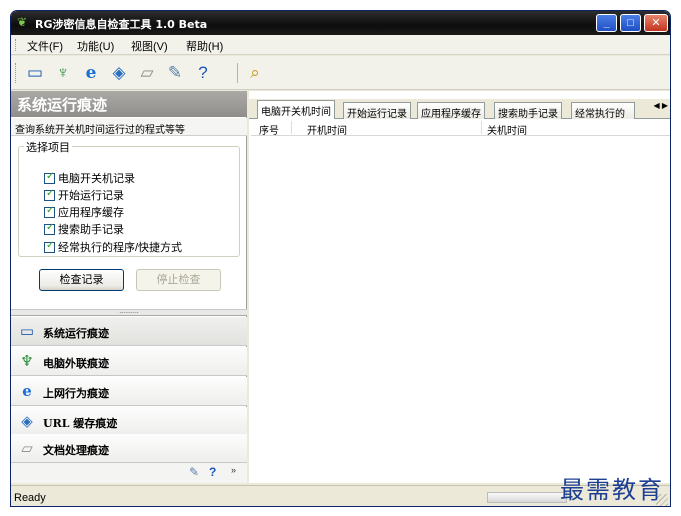 This screenshot has height=516, width=681. I want to click on title-bar: ❦ RG涉密信息自检查工具 1.0 Beta _ □ ✕, so click(340, 23).